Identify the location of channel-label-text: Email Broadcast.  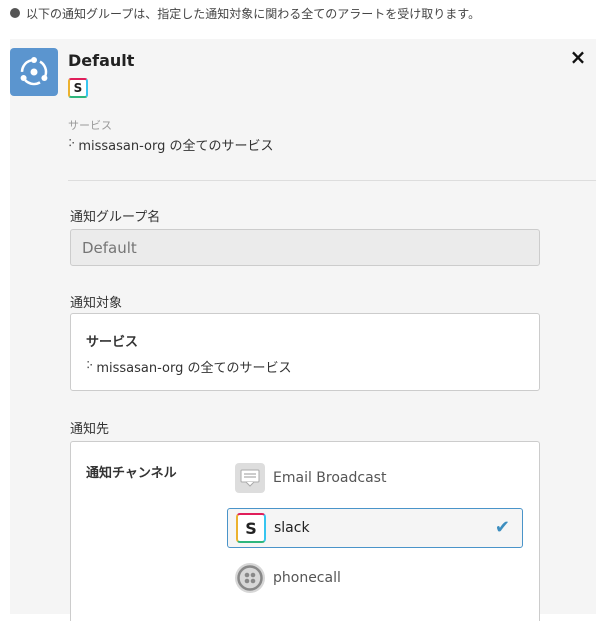
(330, 478).